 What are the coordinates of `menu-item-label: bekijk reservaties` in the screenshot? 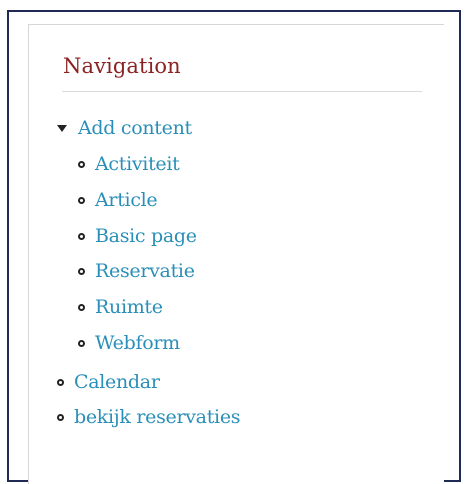 It's located at (157, 417).